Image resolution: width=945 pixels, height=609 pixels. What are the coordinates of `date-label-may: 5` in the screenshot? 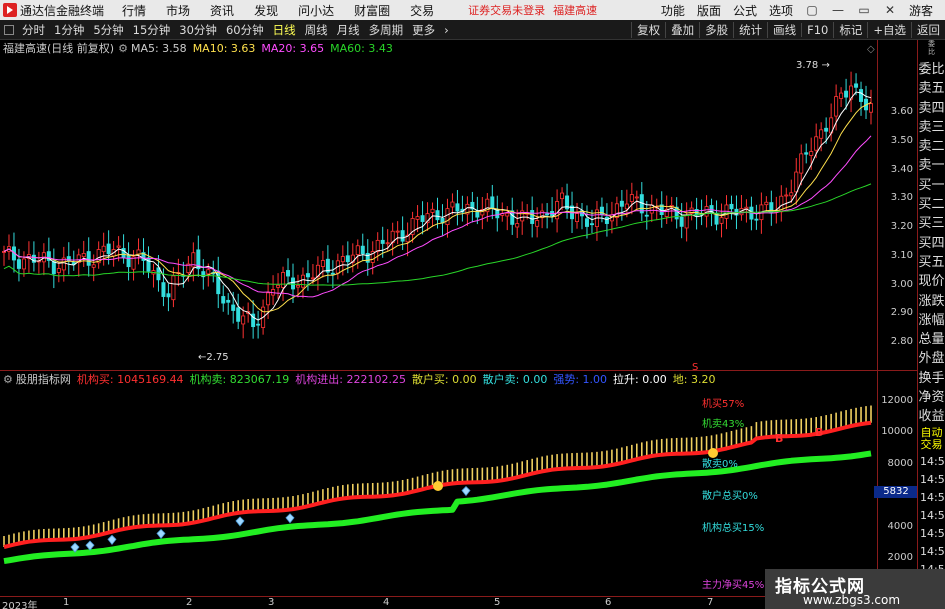 It's located at (497, 602).